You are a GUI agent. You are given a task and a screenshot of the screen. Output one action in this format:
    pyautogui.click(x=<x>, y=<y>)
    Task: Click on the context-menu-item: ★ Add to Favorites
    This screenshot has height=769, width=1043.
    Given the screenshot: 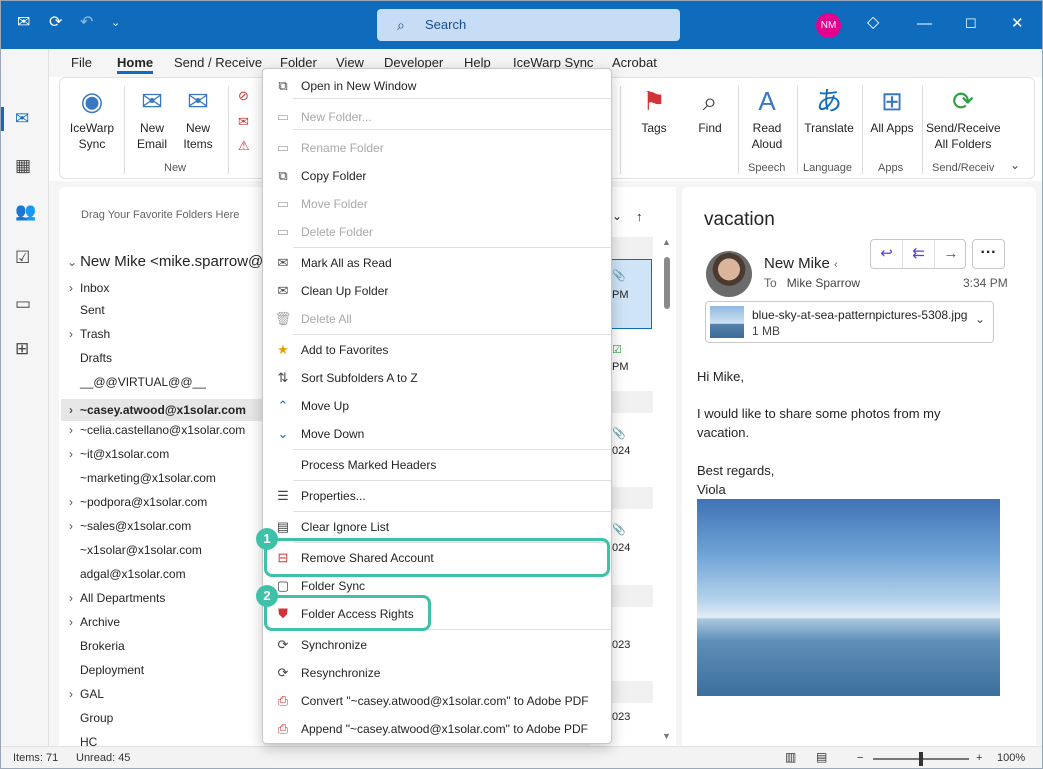 What is the action you would take?
    pyautogui.click(x=437, y=350)
    